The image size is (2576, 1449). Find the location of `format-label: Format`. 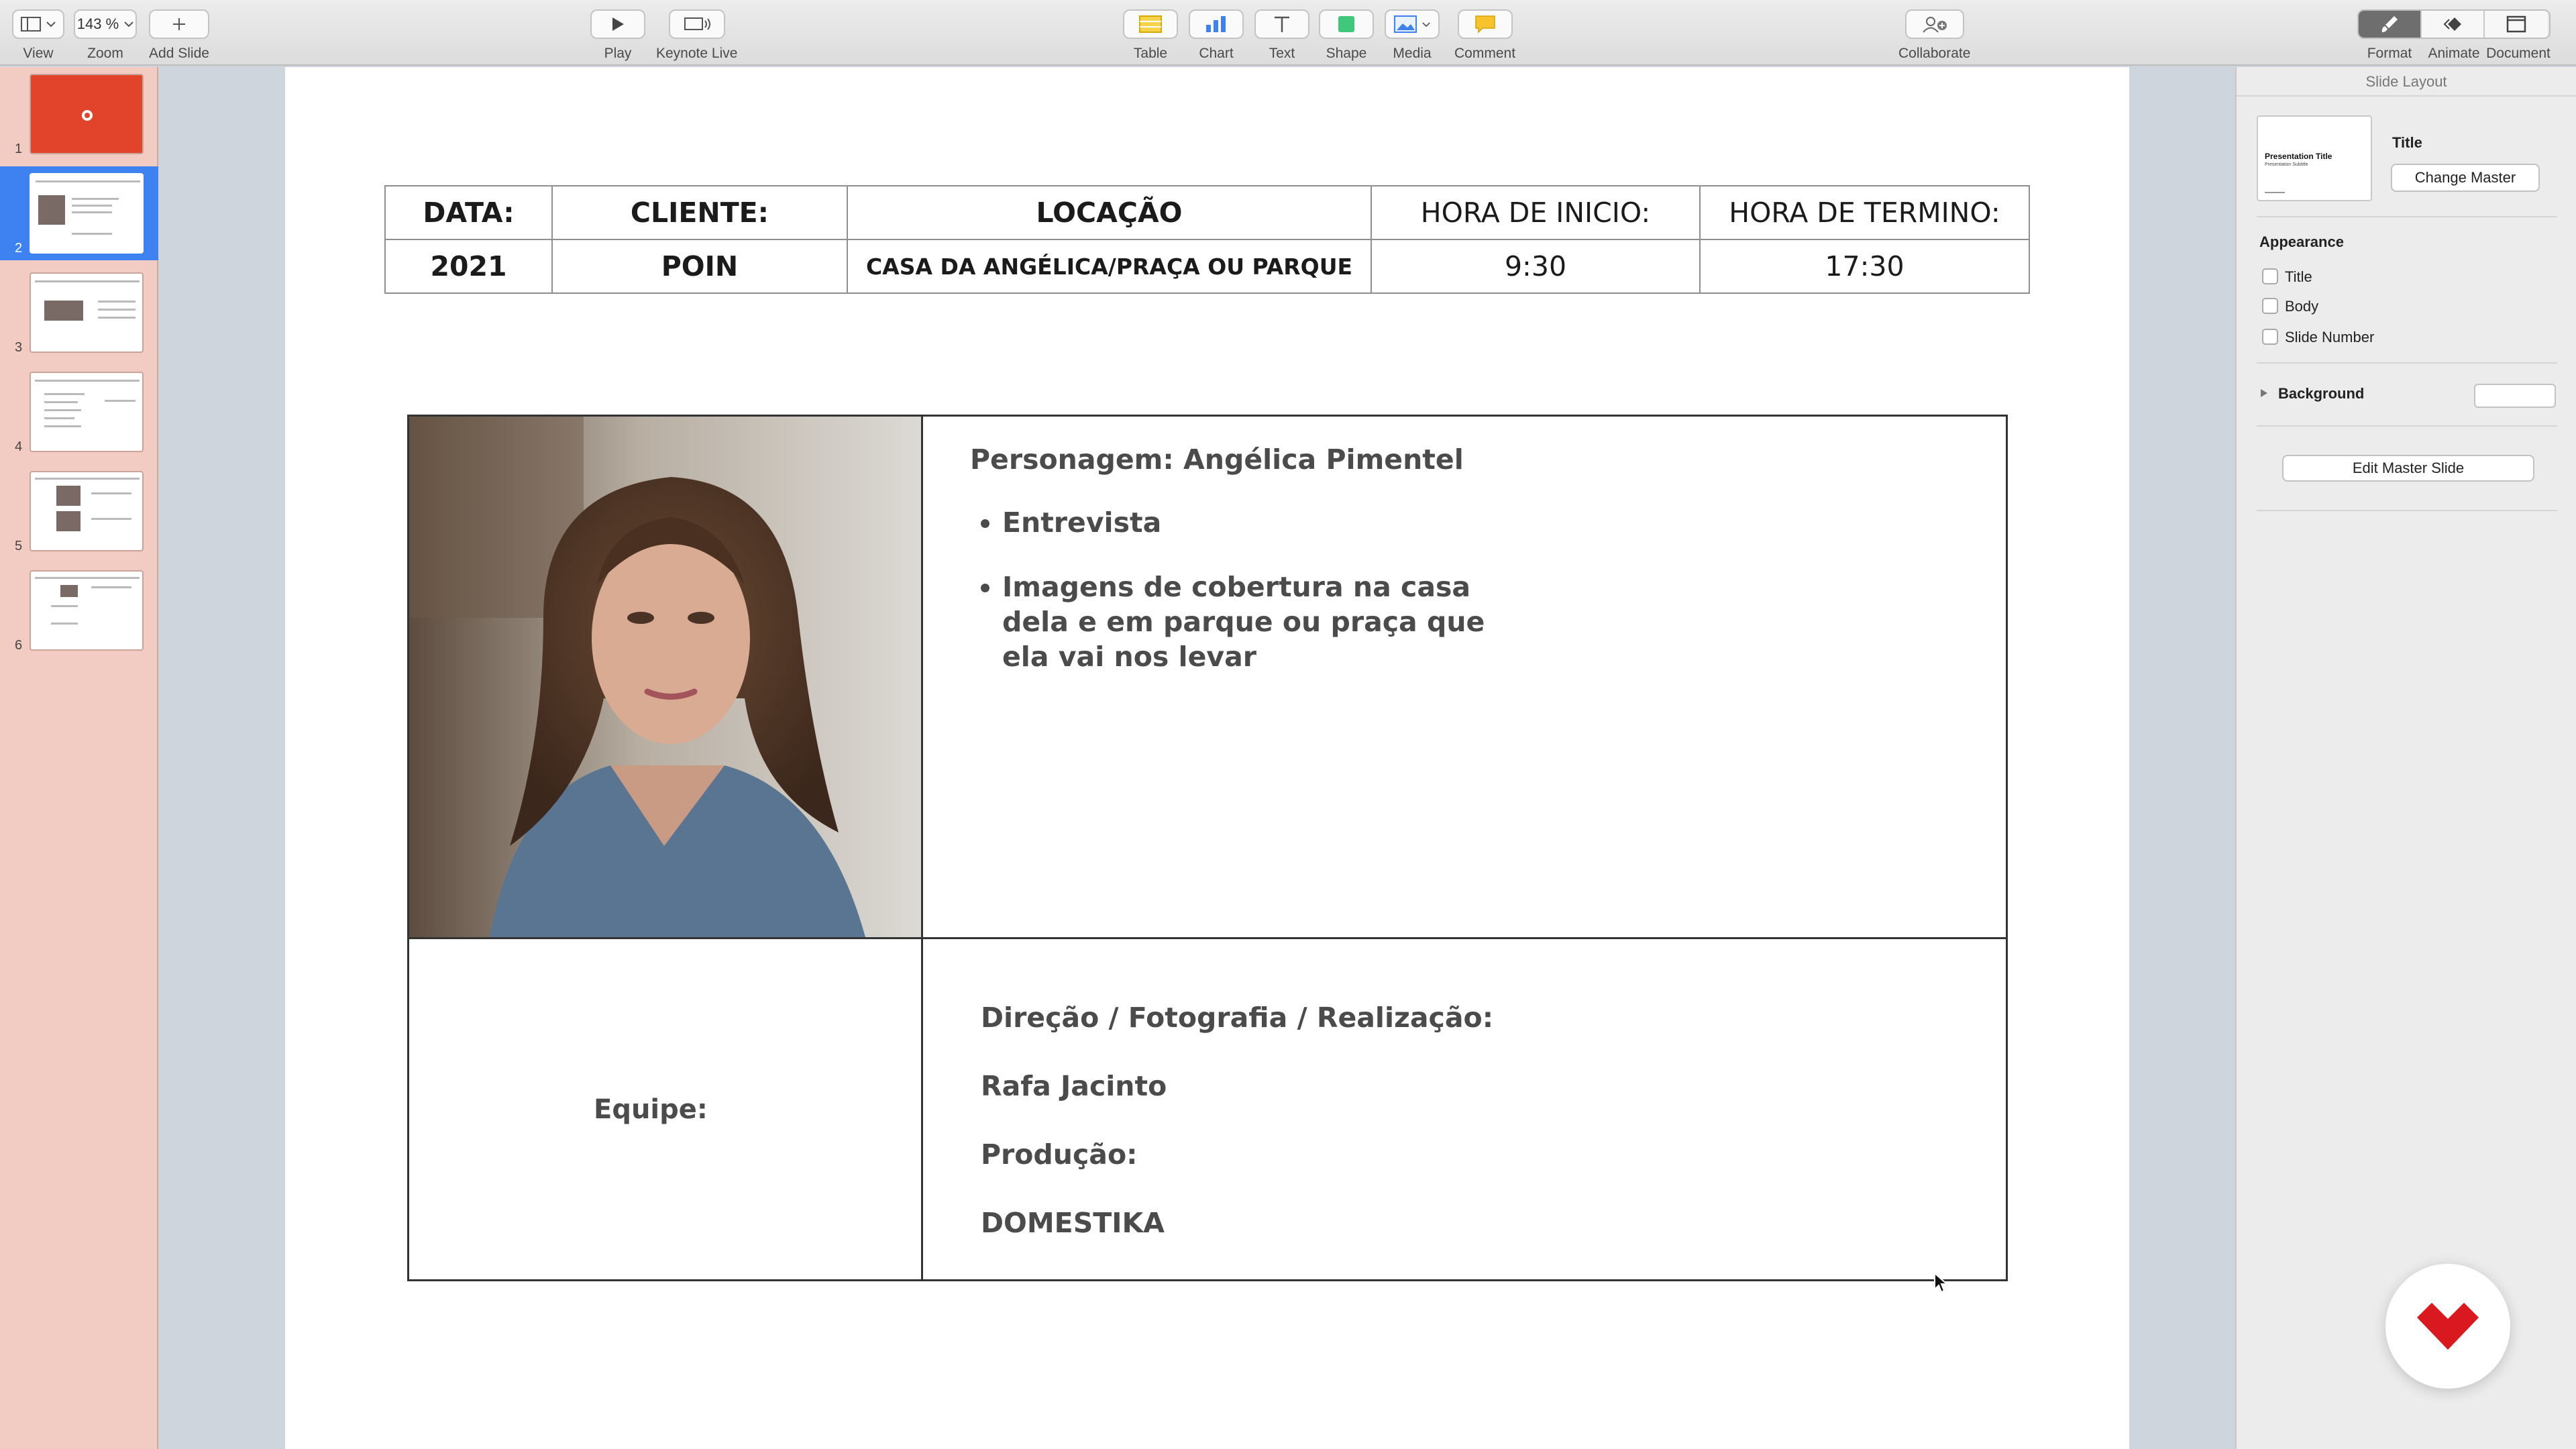

format-label: Format is located at coordinates (2389, 53).